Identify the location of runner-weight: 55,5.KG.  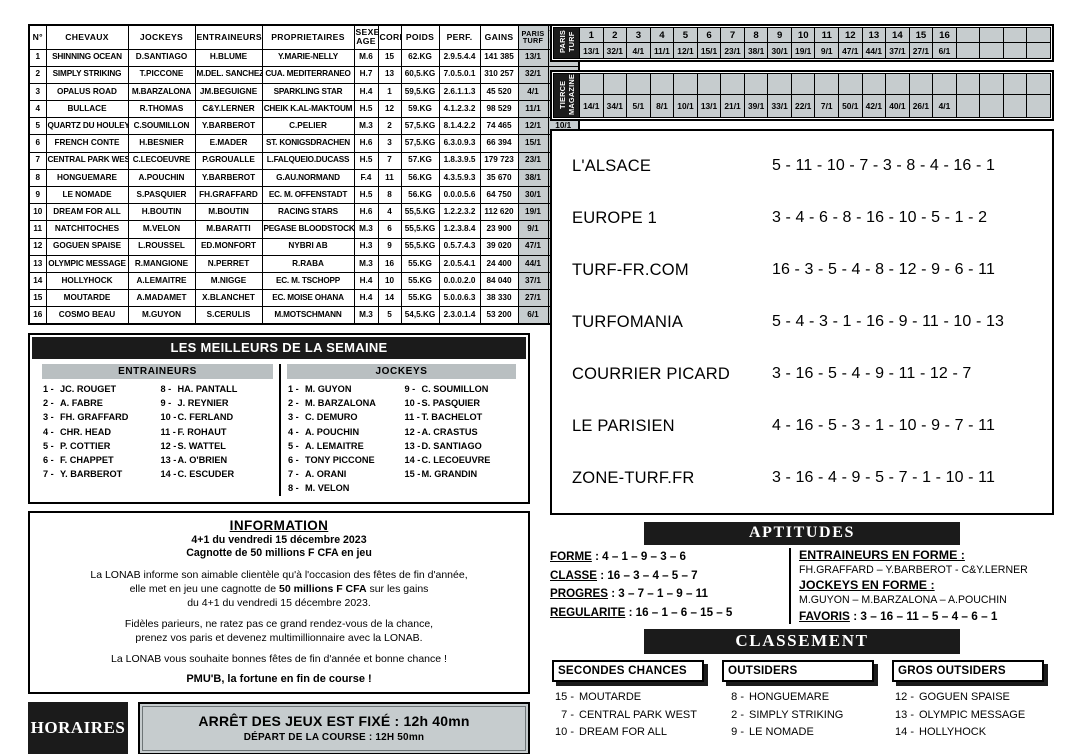
(420, 246).